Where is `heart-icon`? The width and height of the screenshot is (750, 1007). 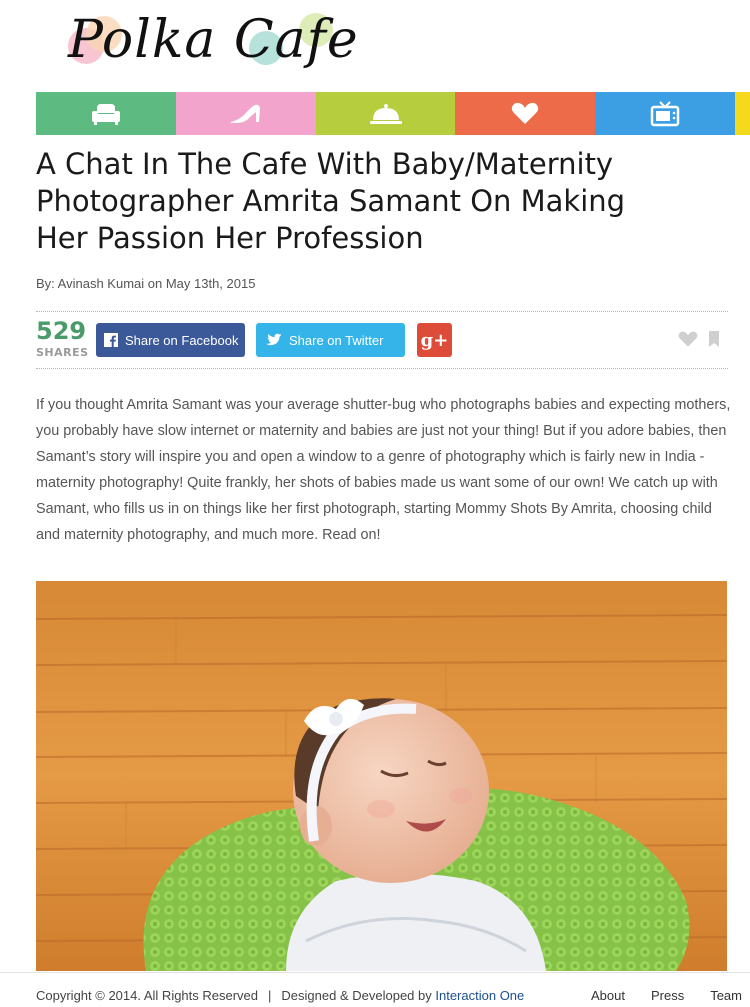 heart-icon is located at coordinates (525, 113).